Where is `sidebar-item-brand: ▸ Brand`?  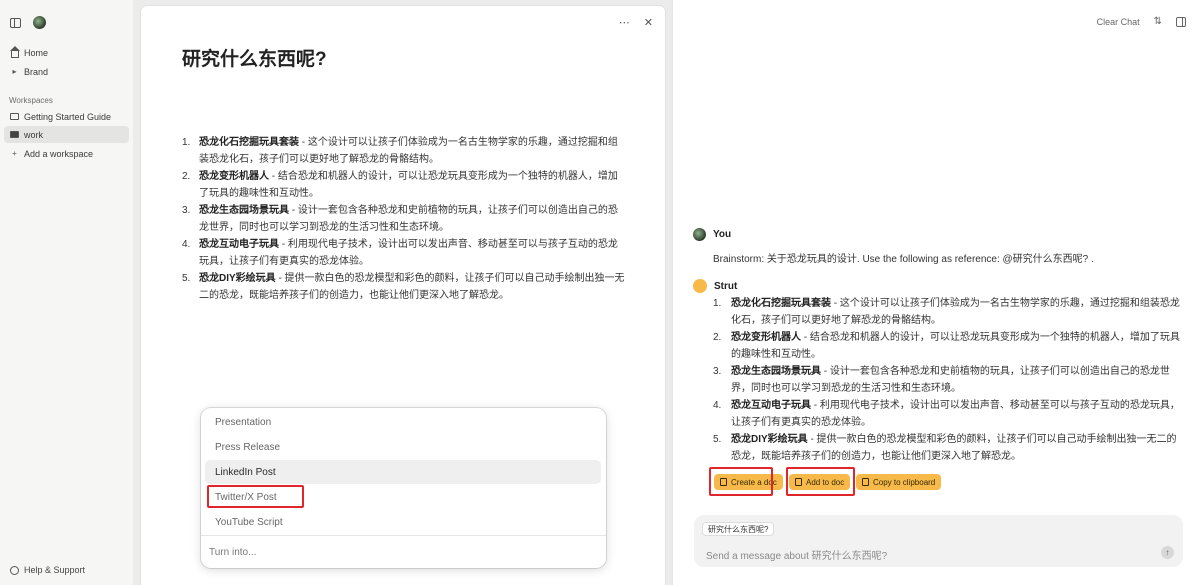
sidebar-item-brand: ▸ Brand is located at coordinates (62, 71).